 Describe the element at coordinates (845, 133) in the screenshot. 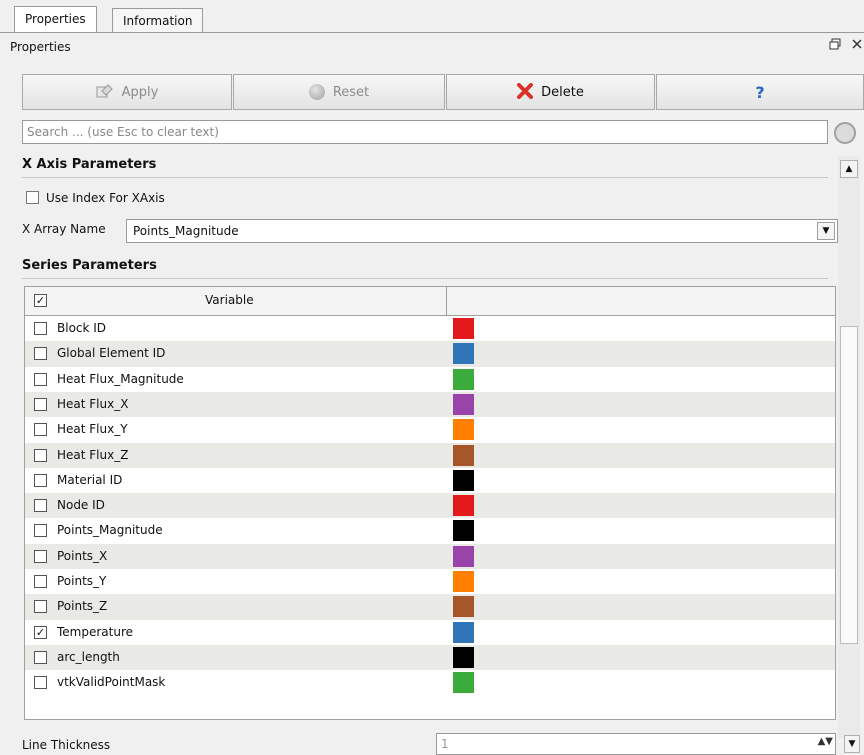

I see `gear-icon` at that location.